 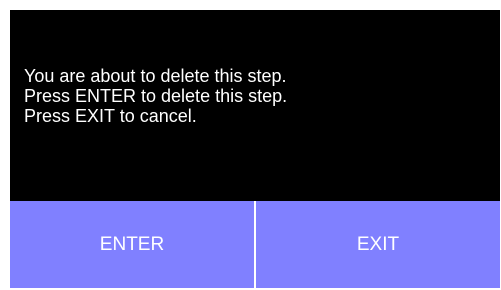 I want to click on message-line-2: Press ENTER to delete this step., so click(x=156, y=96).